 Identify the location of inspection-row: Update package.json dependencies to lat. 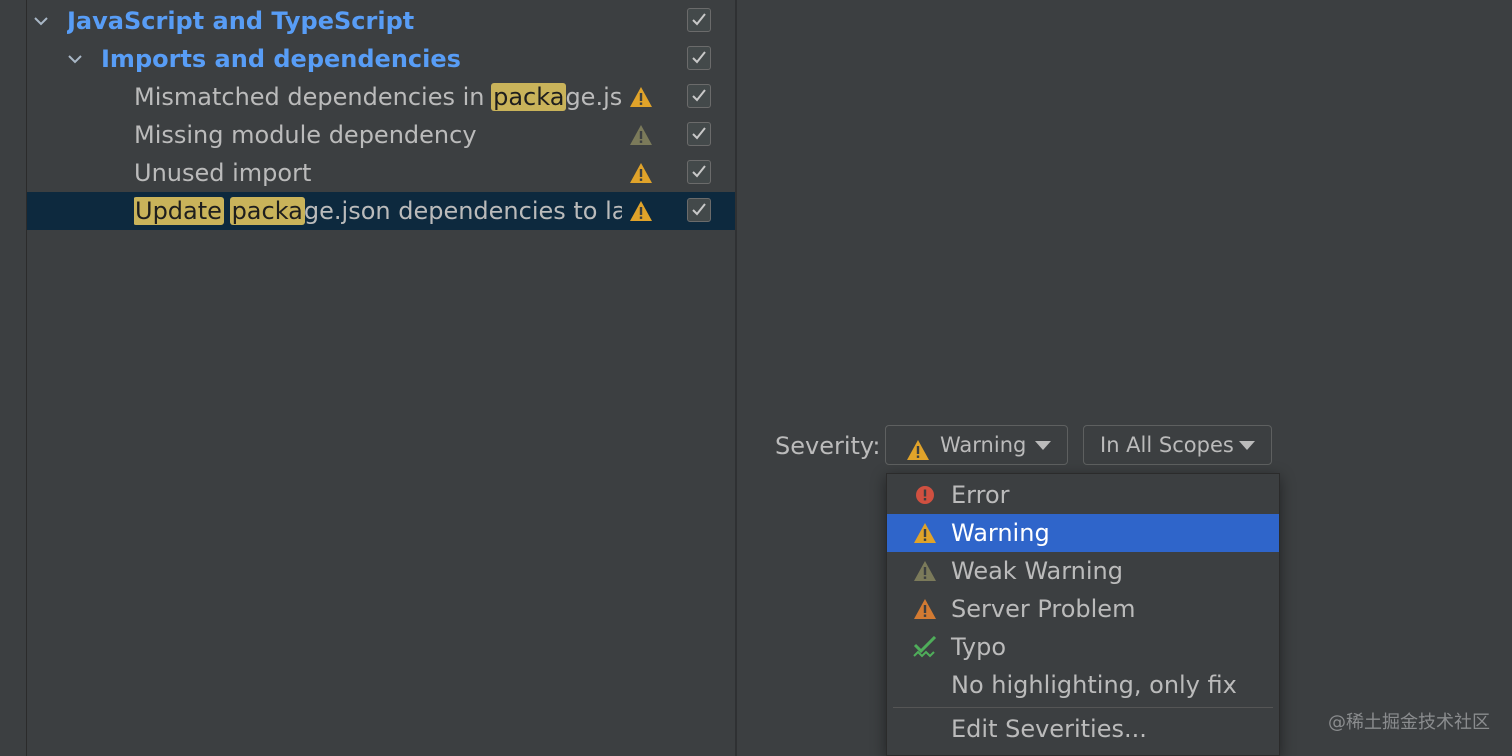
(381, 211).